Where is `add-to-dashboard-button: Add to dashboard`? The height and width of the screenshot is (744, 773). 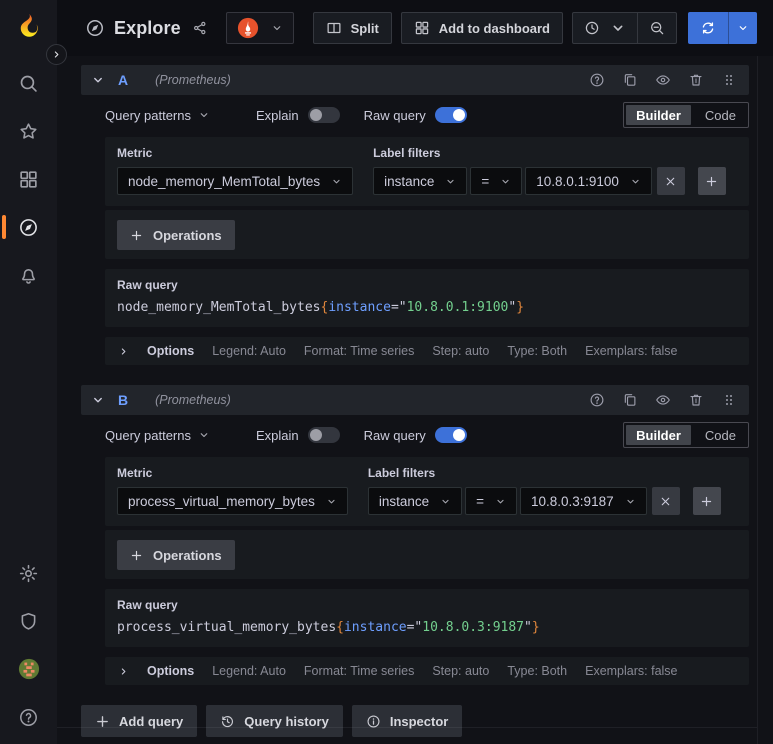 add-to-dashboard-button: Add to dashboard is located at coordinates (481, 28).